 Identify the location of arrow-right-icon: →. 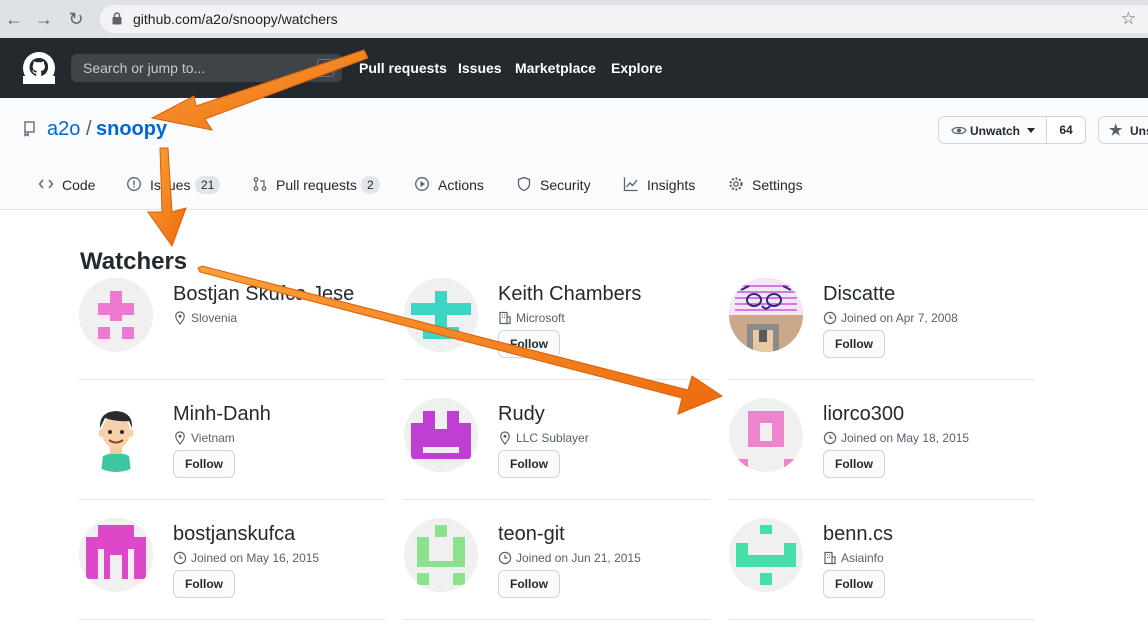
(44, 19).